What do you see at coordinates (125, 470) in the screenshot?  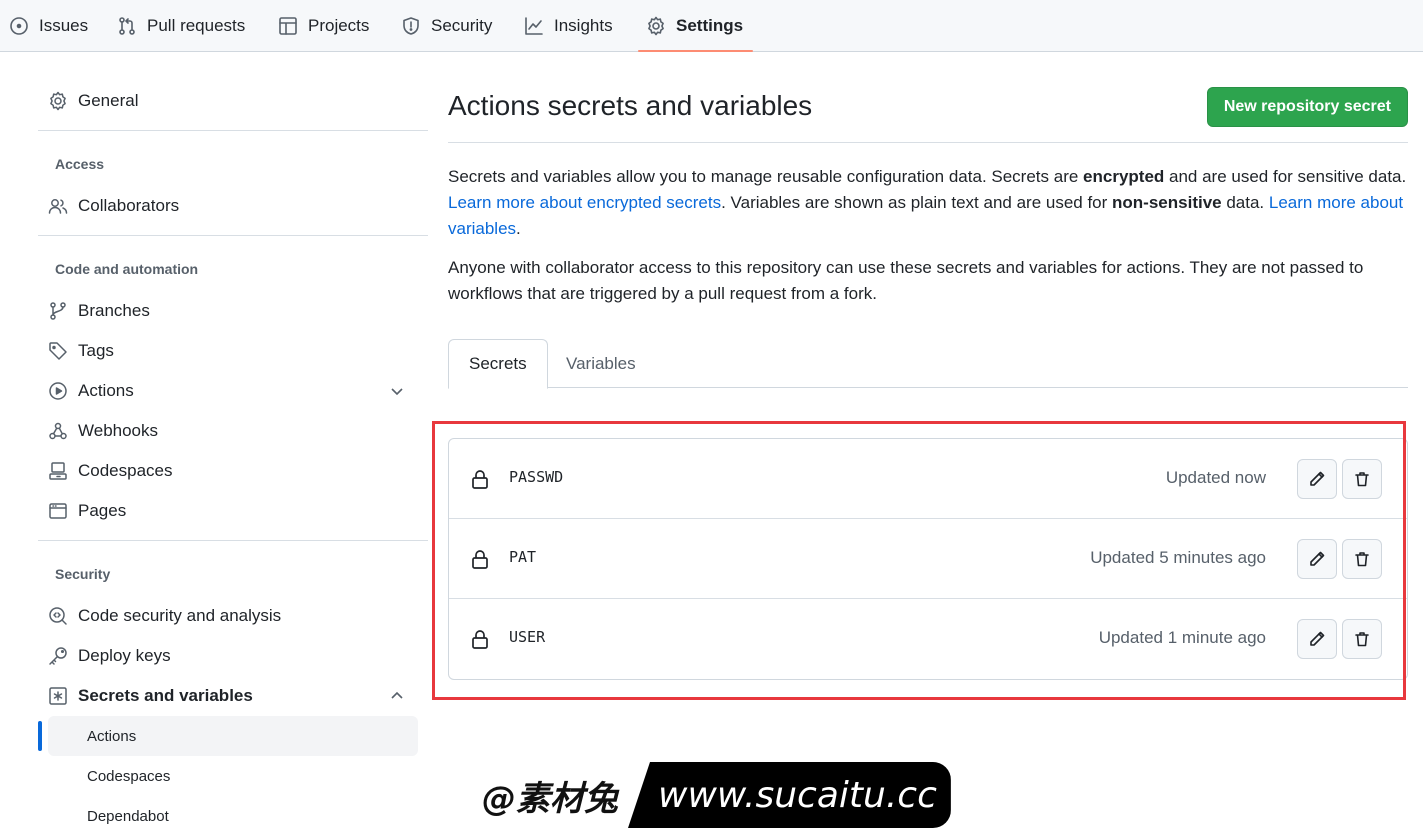 I see `sidebar-item-label: Codespaces` at bounding box center [125, 470].